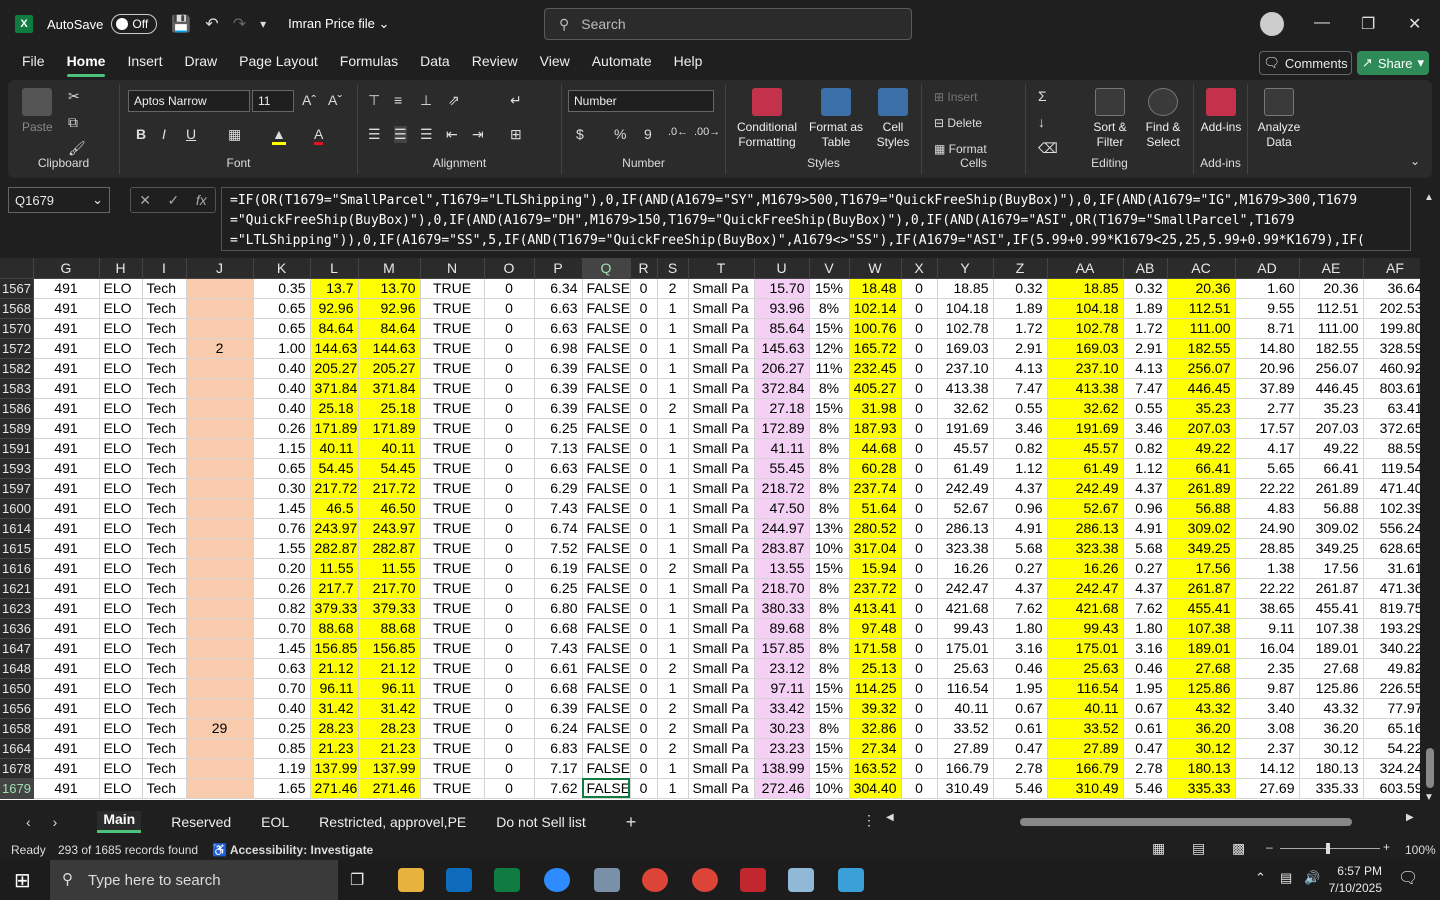 The image size is (1440, 900). Describe the element at coordinates (1020, 628) in the screenshot. I see `cell-z: 1.80` at that location.